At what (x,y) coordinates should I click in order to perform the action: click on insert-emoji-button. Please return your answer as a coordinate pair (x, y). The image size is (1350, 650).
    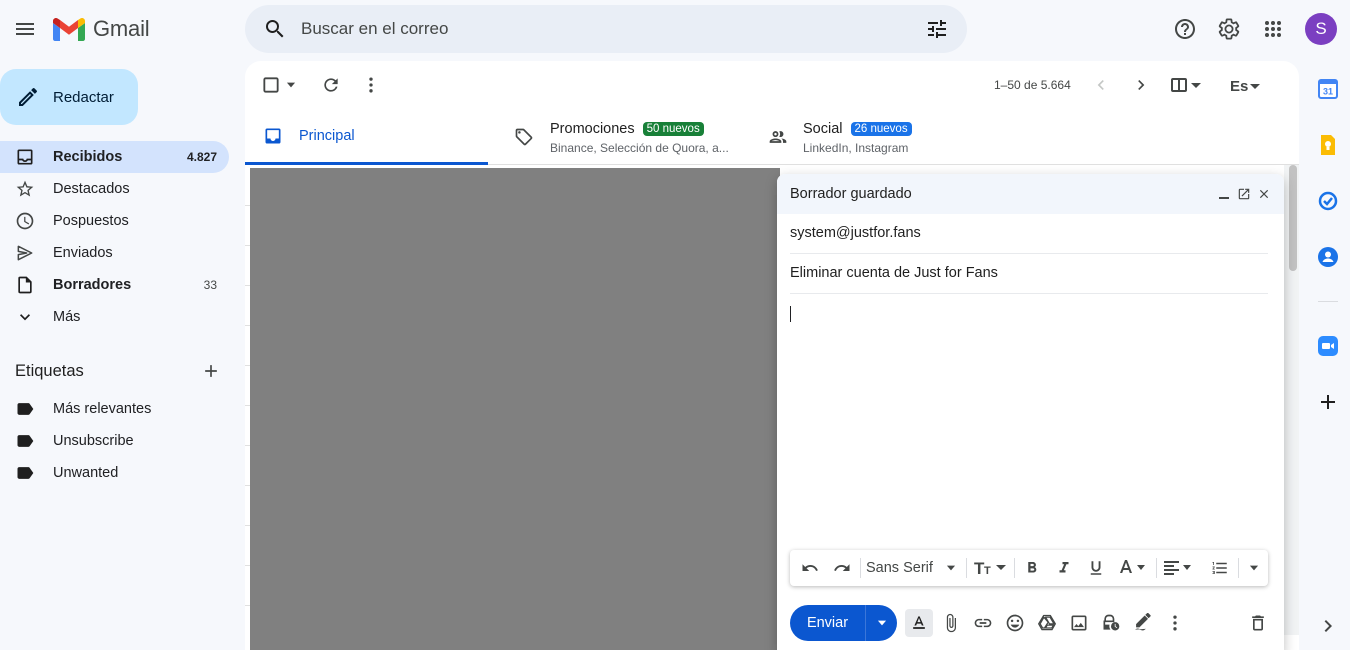
    Looking at the image, I should click on (1015, 623).